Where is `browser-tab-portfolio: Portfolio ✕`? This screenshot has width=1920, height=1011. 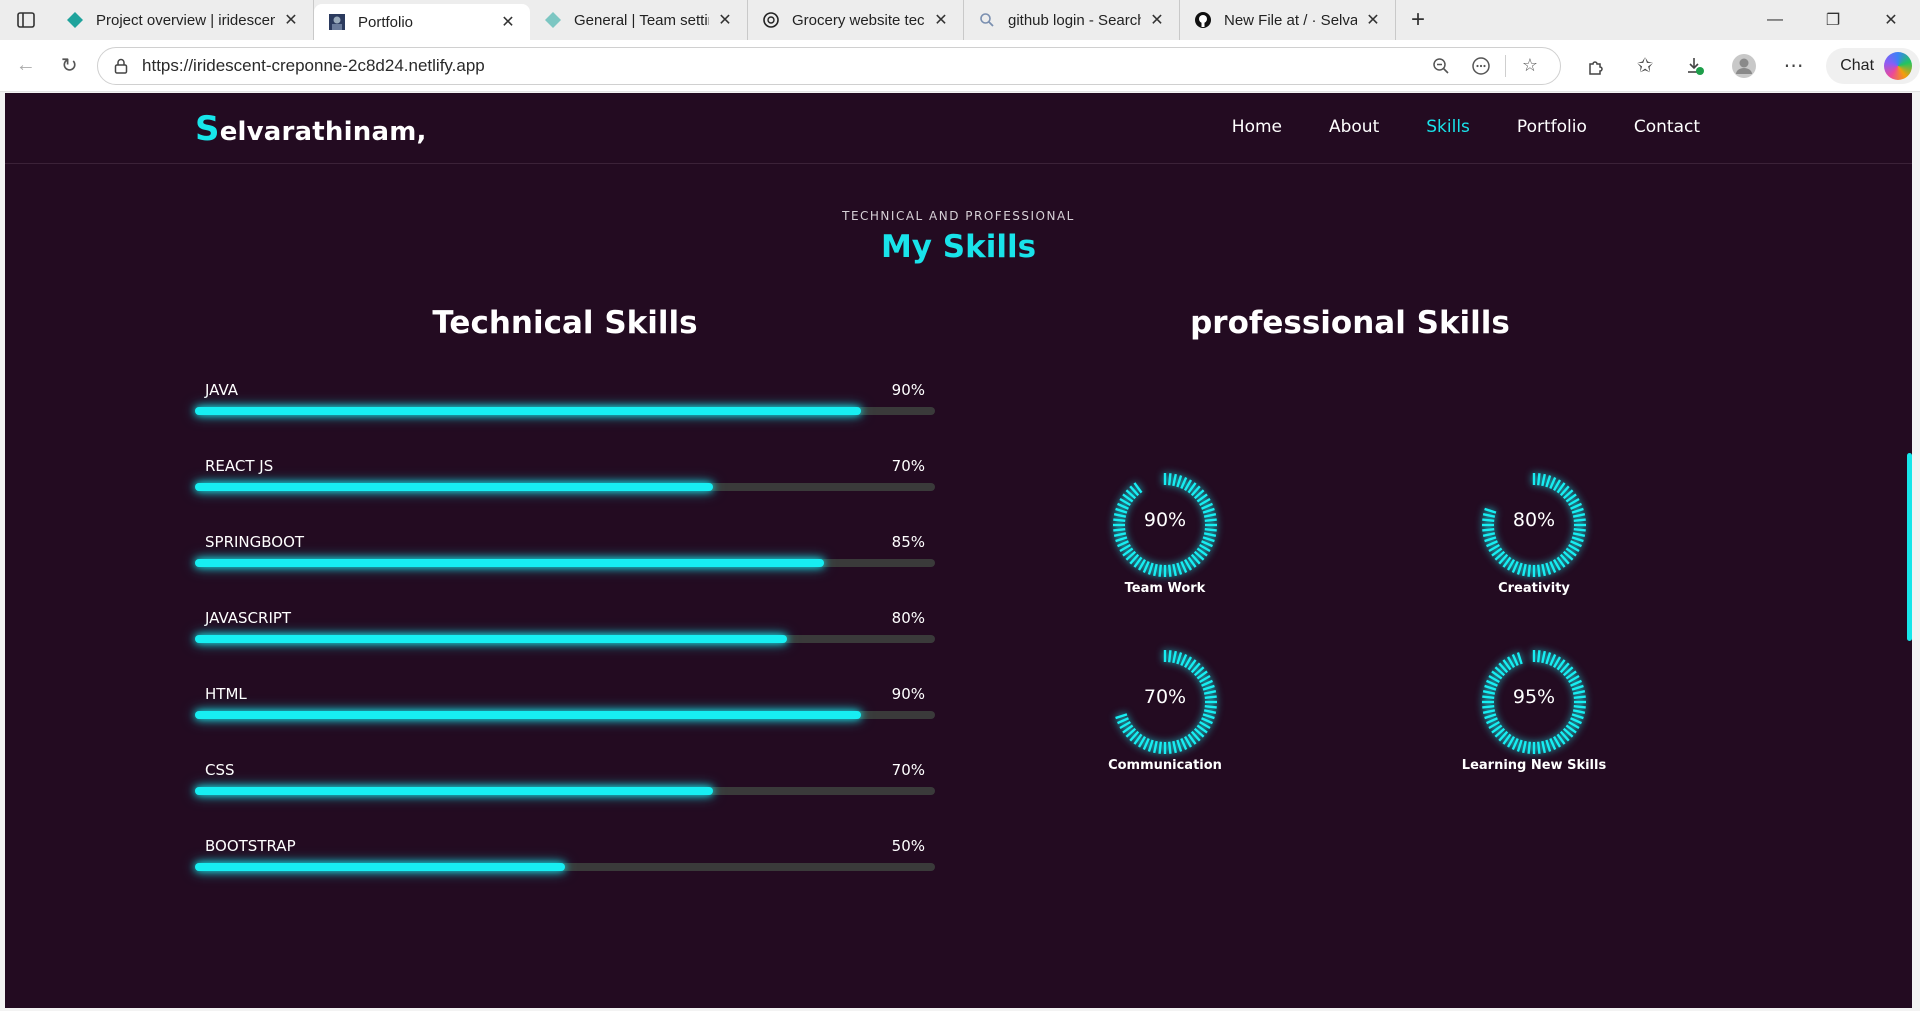 browser-tab-portfolio: Portfolio ✕ is located at coordinates (422, 22).